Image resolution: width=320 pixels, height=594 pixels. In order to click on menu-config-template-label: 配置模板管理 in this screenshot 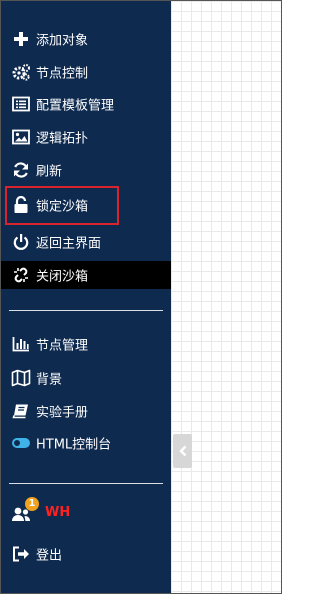, I will do `click(75, 106)`.